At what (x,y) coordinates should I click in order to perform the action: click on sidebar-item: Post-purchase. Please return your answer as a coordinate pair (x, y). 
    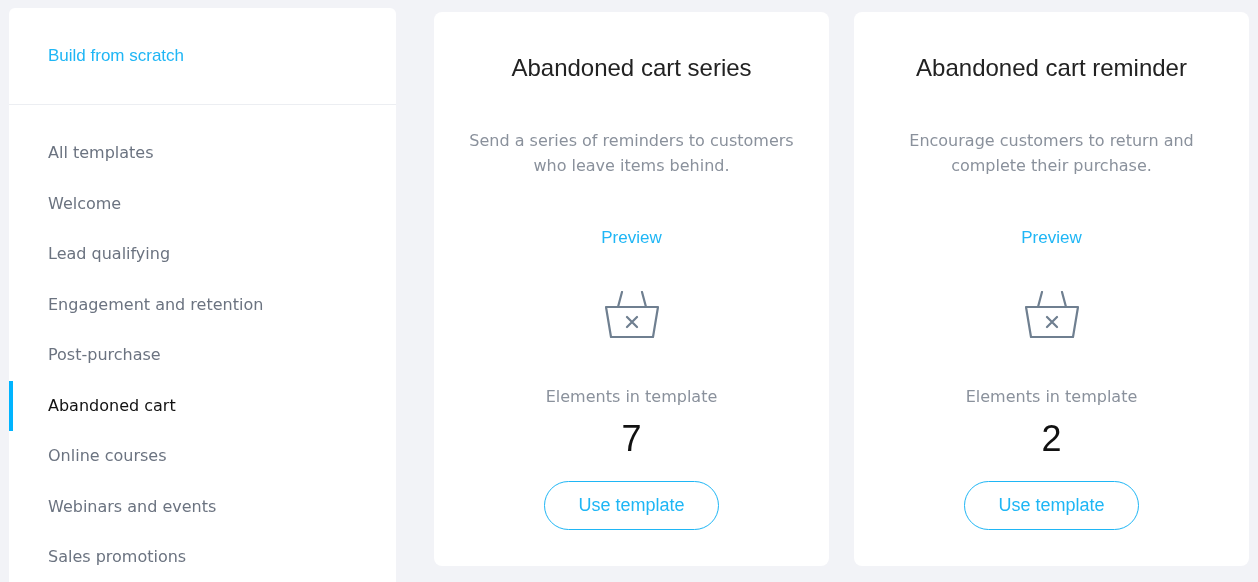
    Looking at the image, I should click on (202, 355).